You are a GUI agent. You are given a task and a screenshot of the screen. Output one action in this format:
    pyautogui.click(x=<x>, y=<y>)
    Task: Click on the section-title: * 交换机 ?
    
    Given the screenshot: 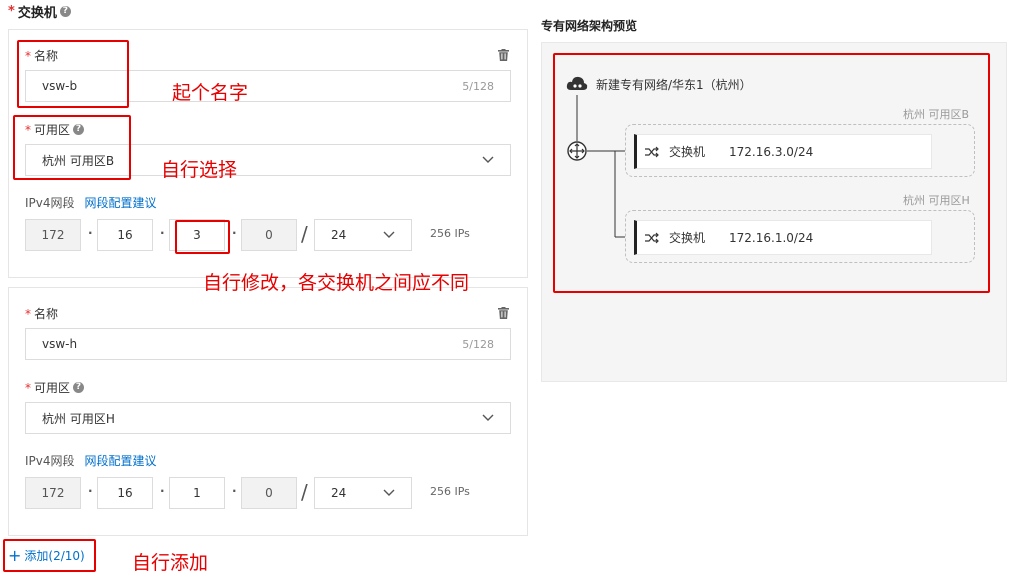 What is the action you would take?
    pyautogui.click(x=39, y=11)
    